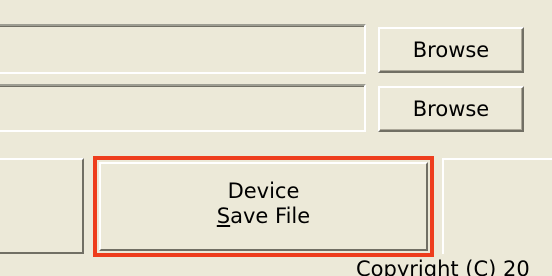  I want to click on browse-button-2: Browse, so click(451, 109).